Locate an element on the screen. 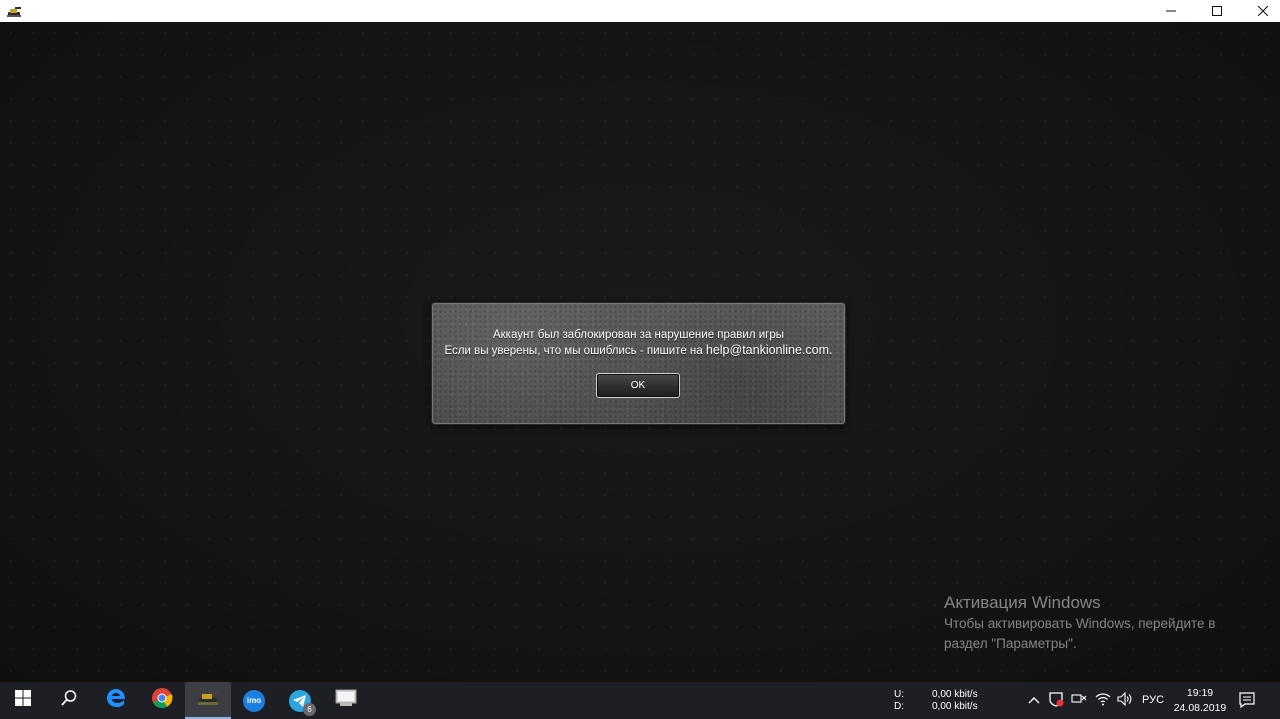 The height and width of the screenshot is (719, 1280). support-email: help@tankionline.com. is located at coordinates (769, 350).